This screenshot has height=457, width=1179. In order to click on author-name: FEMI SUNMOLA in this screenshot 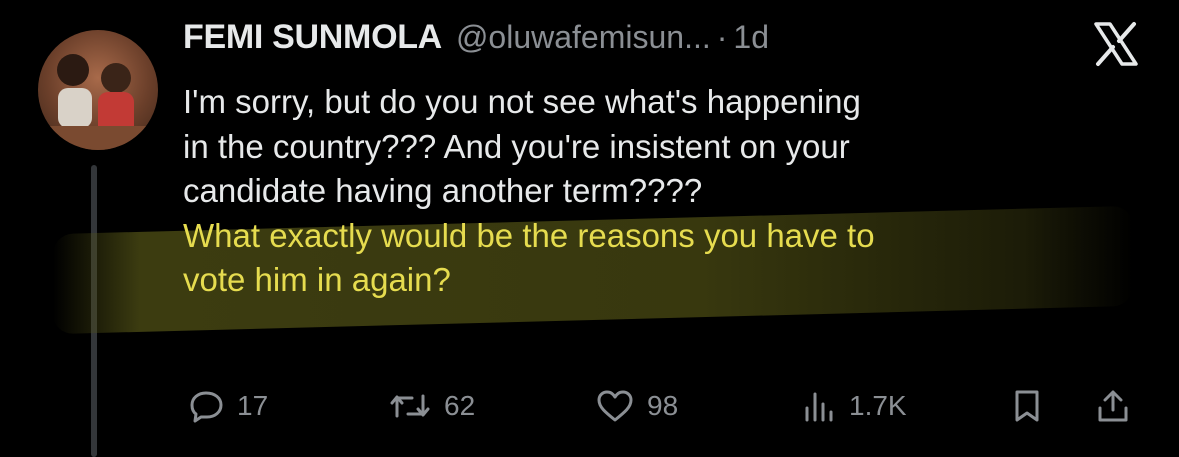, I will do `click(312, 37)`.